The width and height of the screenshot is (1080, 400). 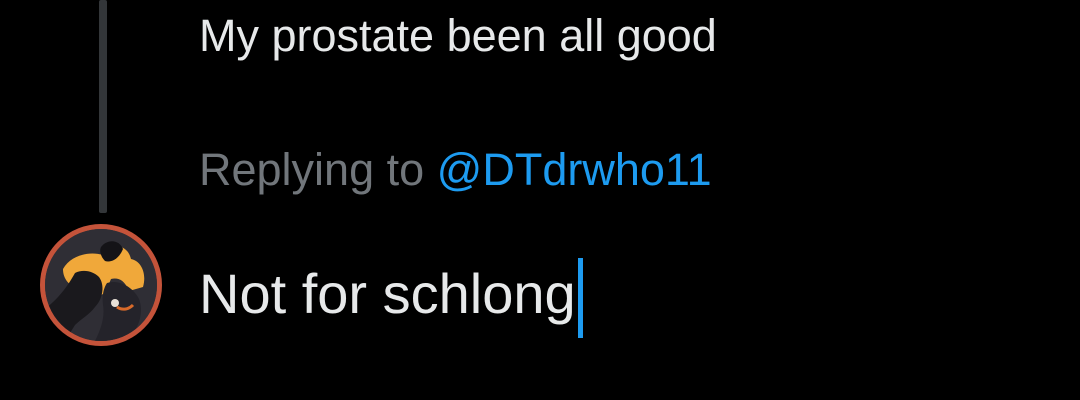 What do you see at coordinates (458, 35) in the screenshot?
I see `parent-tweet-text: My prostate been all good` at bounding box center [458, 35].